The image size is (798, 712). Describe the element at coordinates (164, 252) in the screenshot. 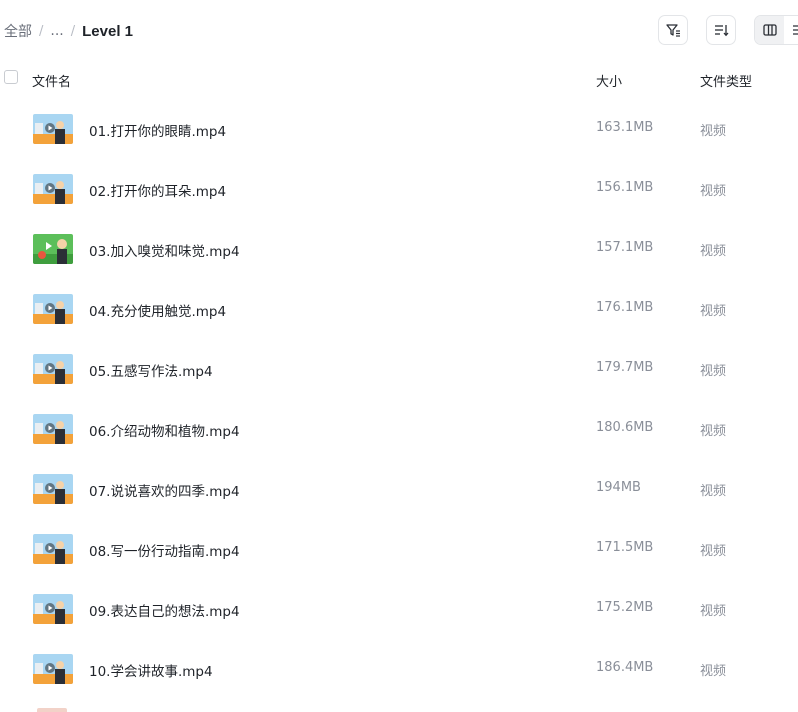

I see `file-name: 03.加入嗅觉和味觉.mp4` at that location.